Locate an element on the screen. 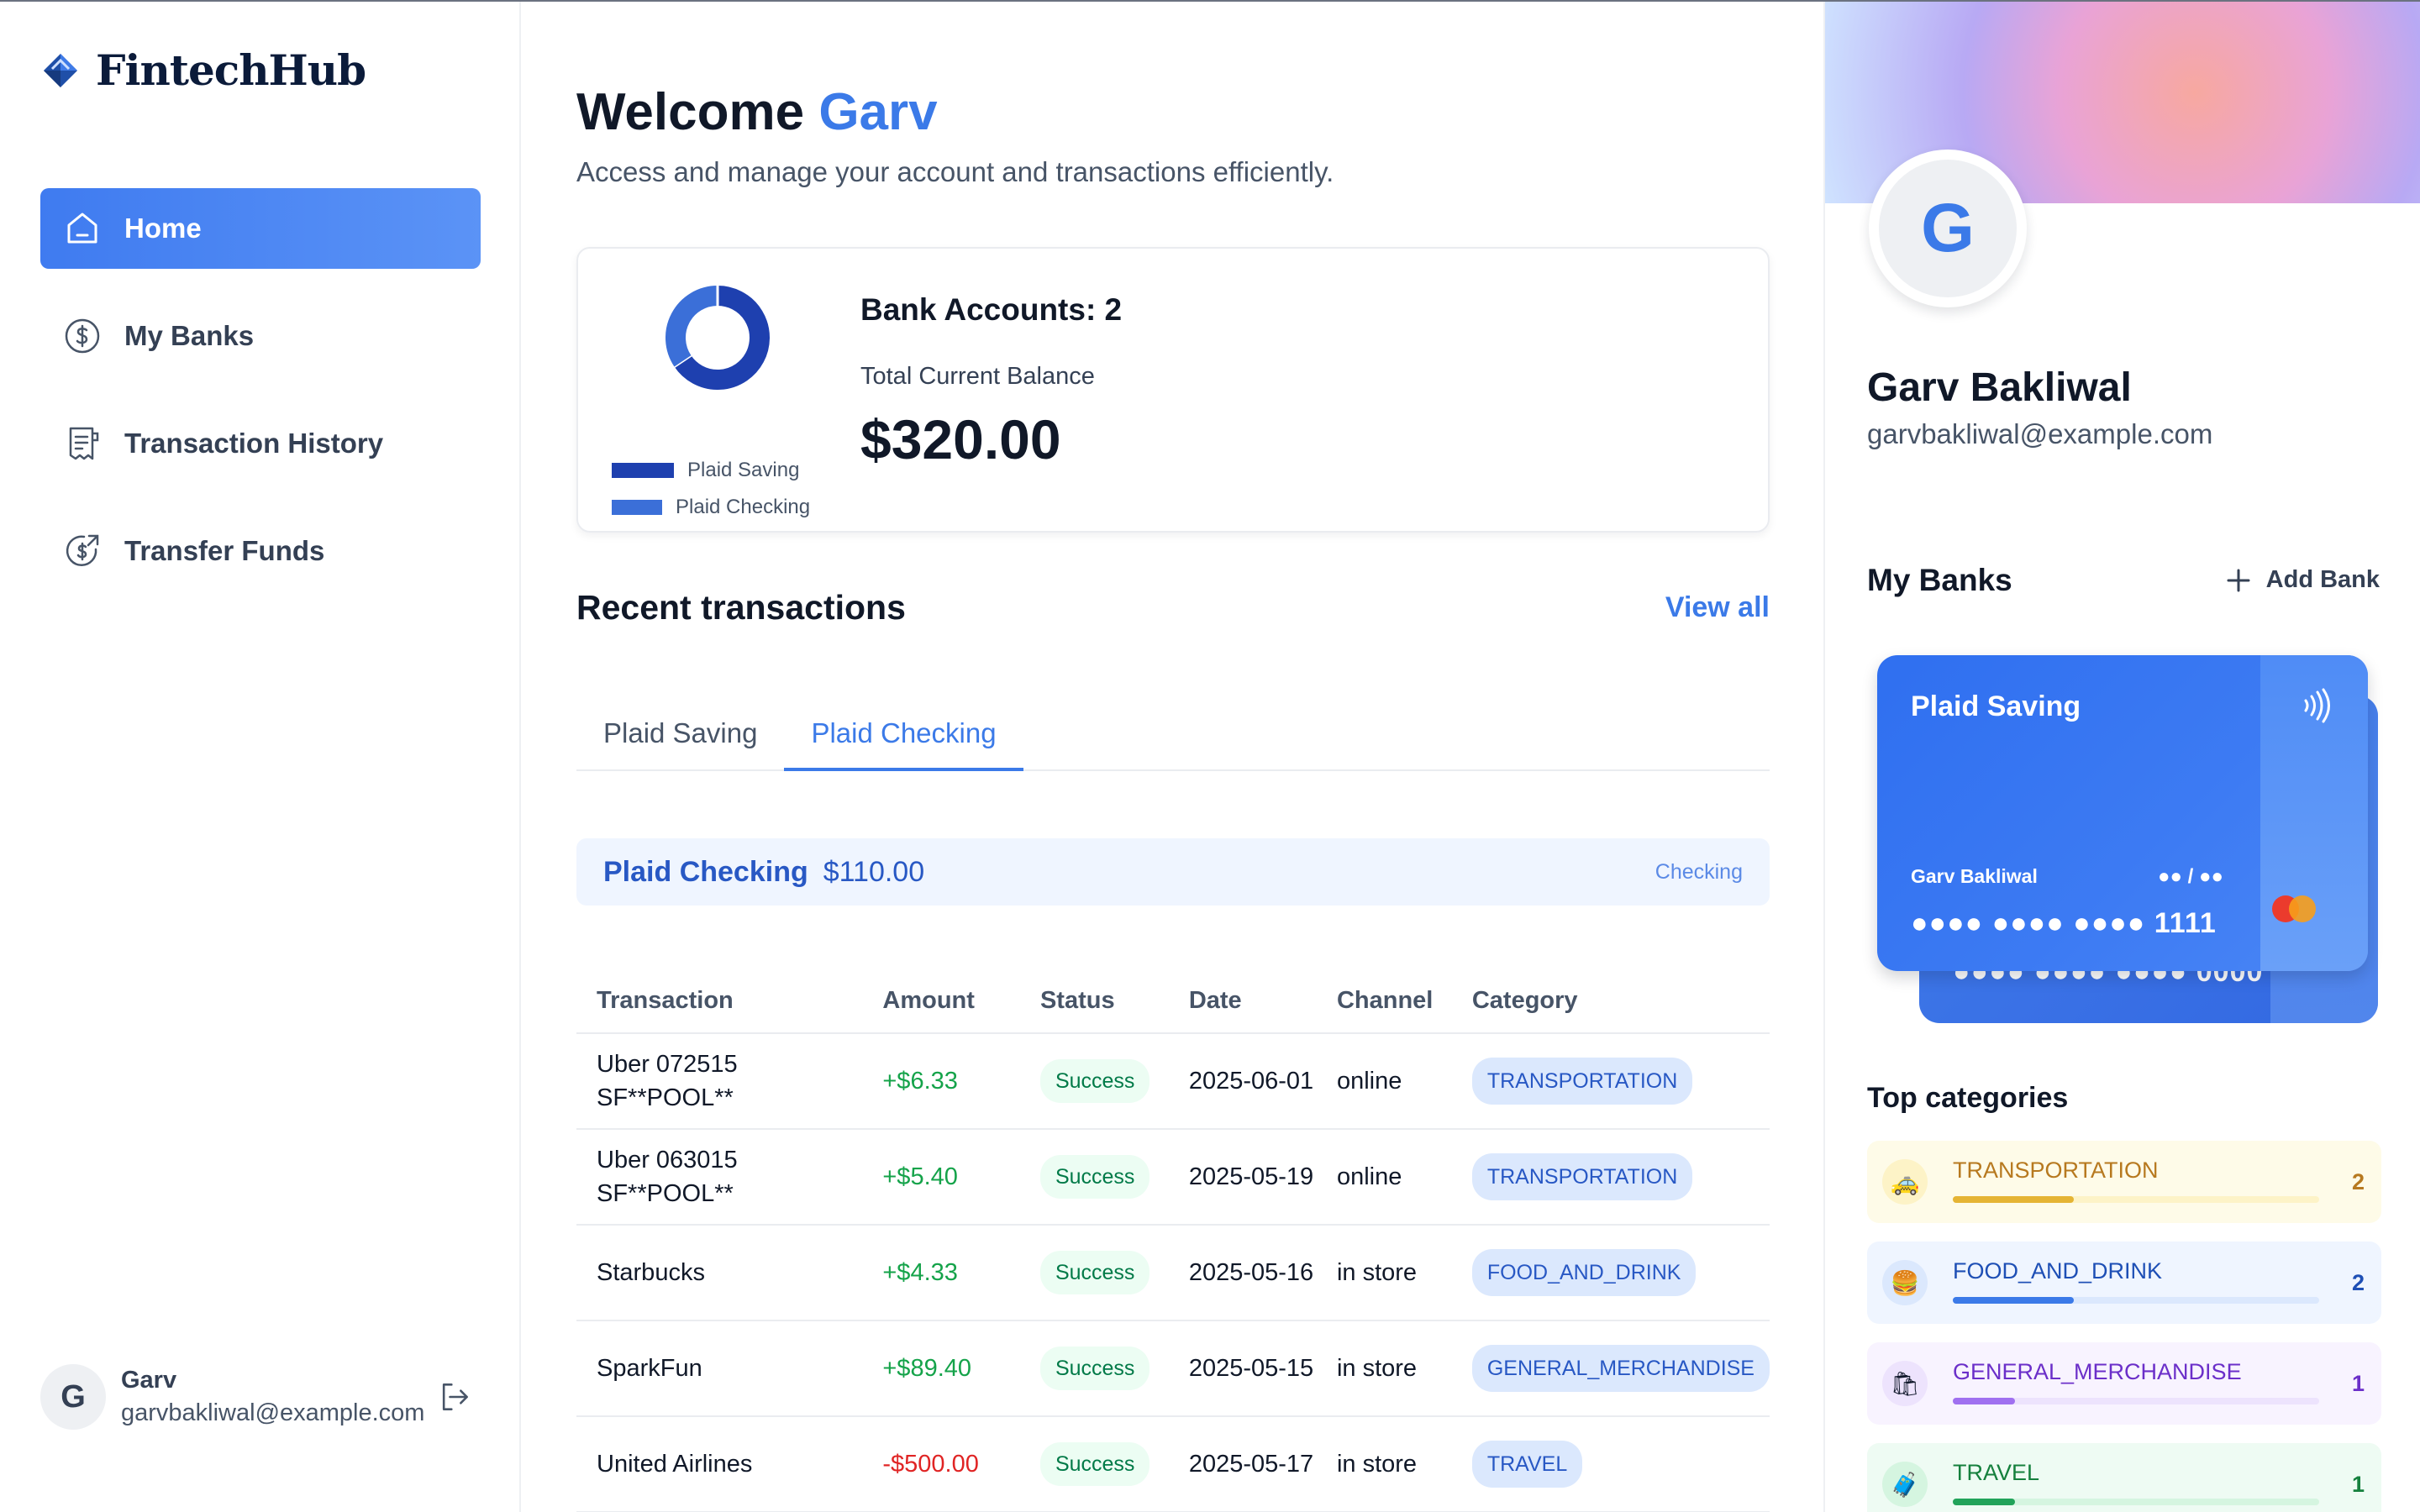 The width and height of the screenshot is (2420, 1512). legend-item-plaid-checking: Plaid Checking is located at coordinates (712, 507).